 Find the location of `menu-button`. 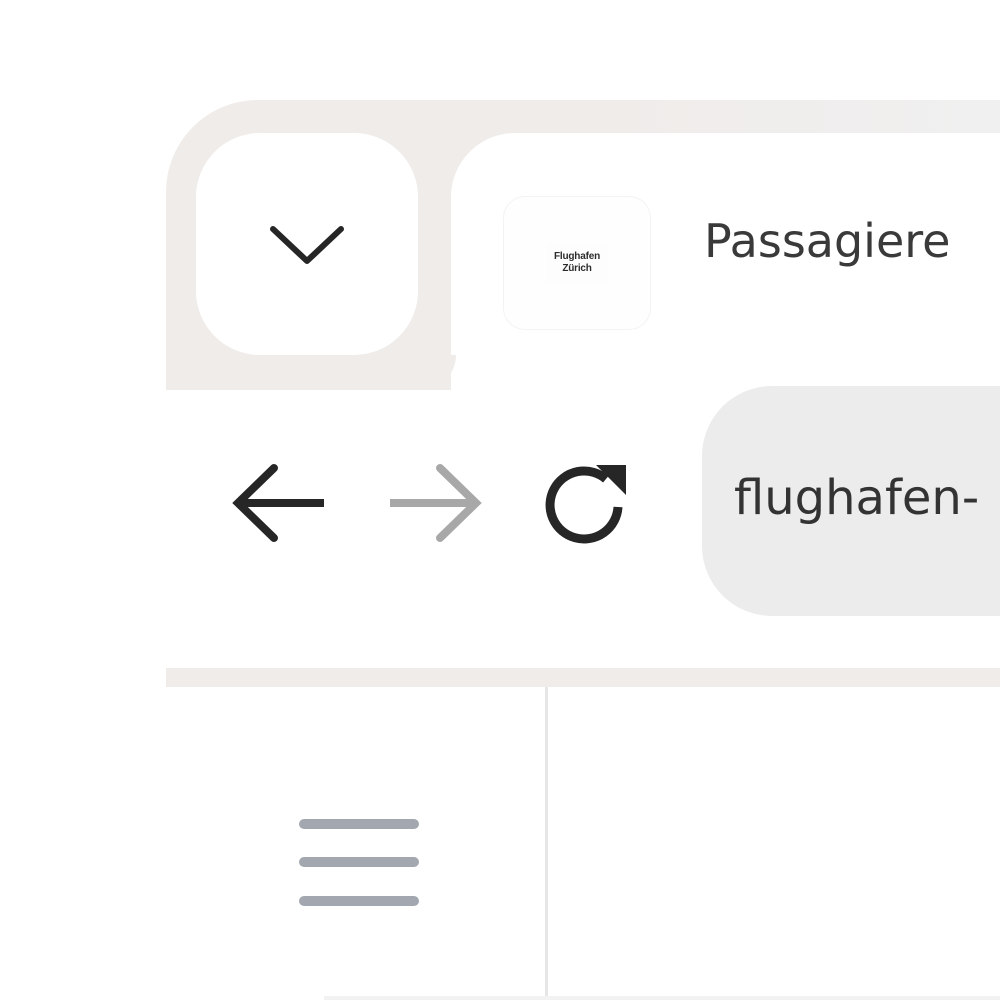

menu-button is located at coordinates (359, 862).